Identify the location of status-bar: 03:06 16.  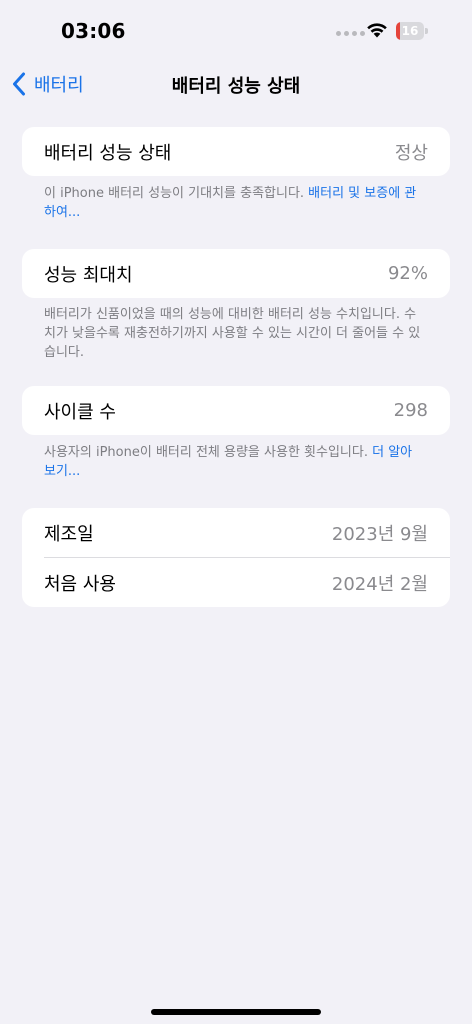
(236, 32).